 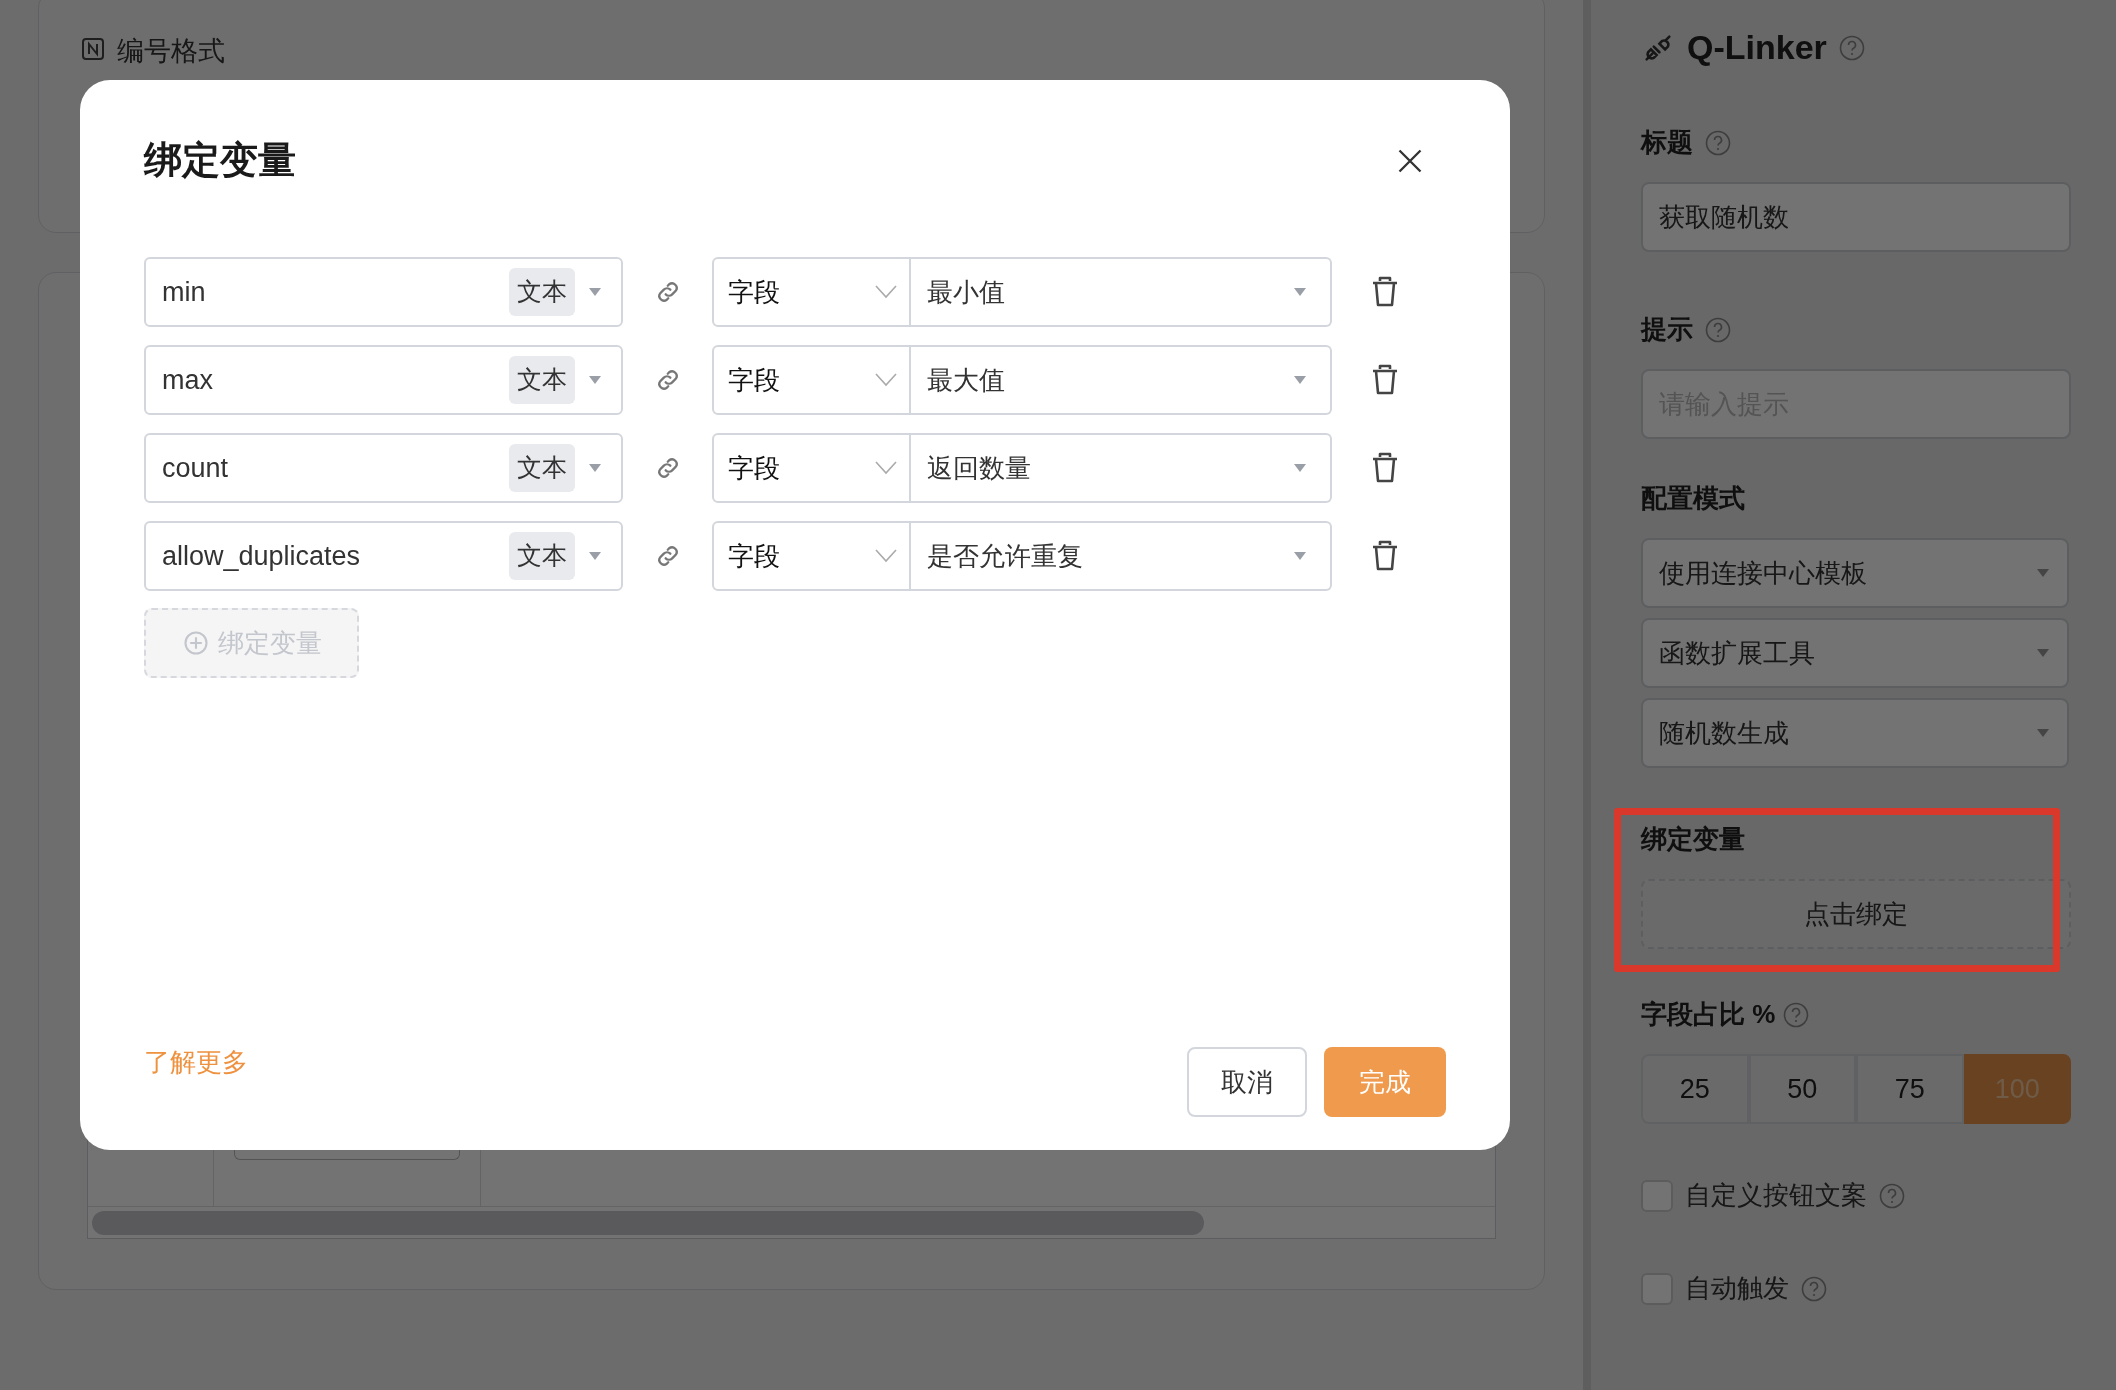 What do you see at coordinates (1855, 653) in the screenshot?
I see `select-field: 函数扩展工具` at bounding box center [1855, 653].